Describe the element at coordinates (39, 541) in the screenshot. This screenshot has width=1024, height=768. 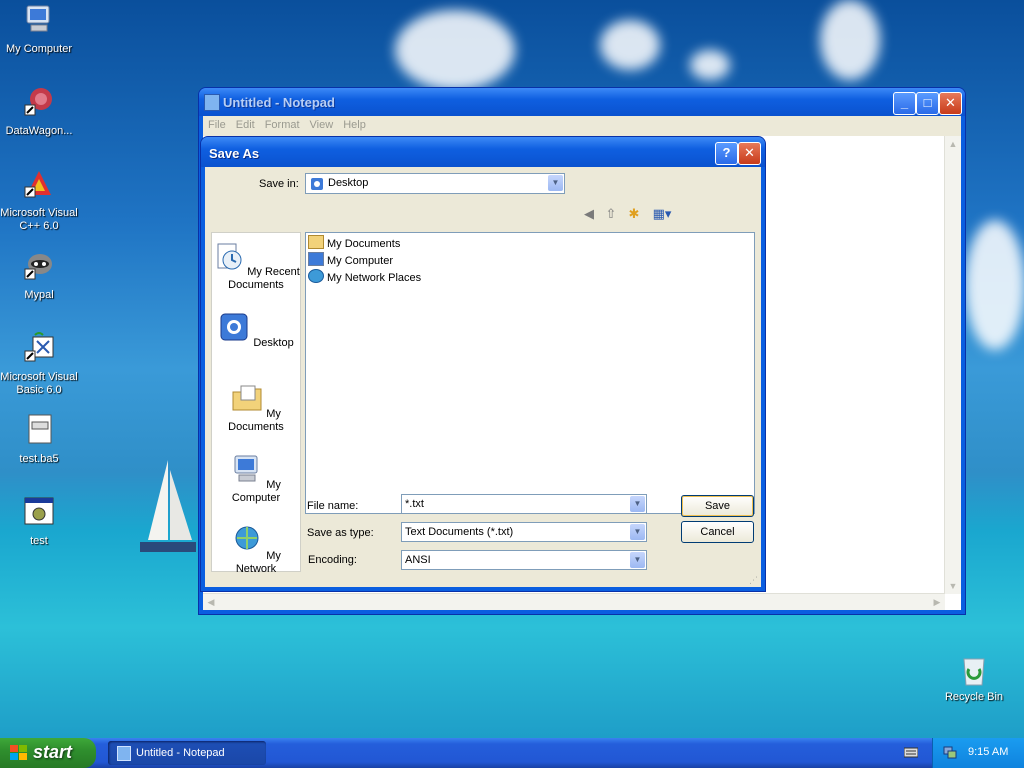
I see `desktop-icon-label: test` at that location.